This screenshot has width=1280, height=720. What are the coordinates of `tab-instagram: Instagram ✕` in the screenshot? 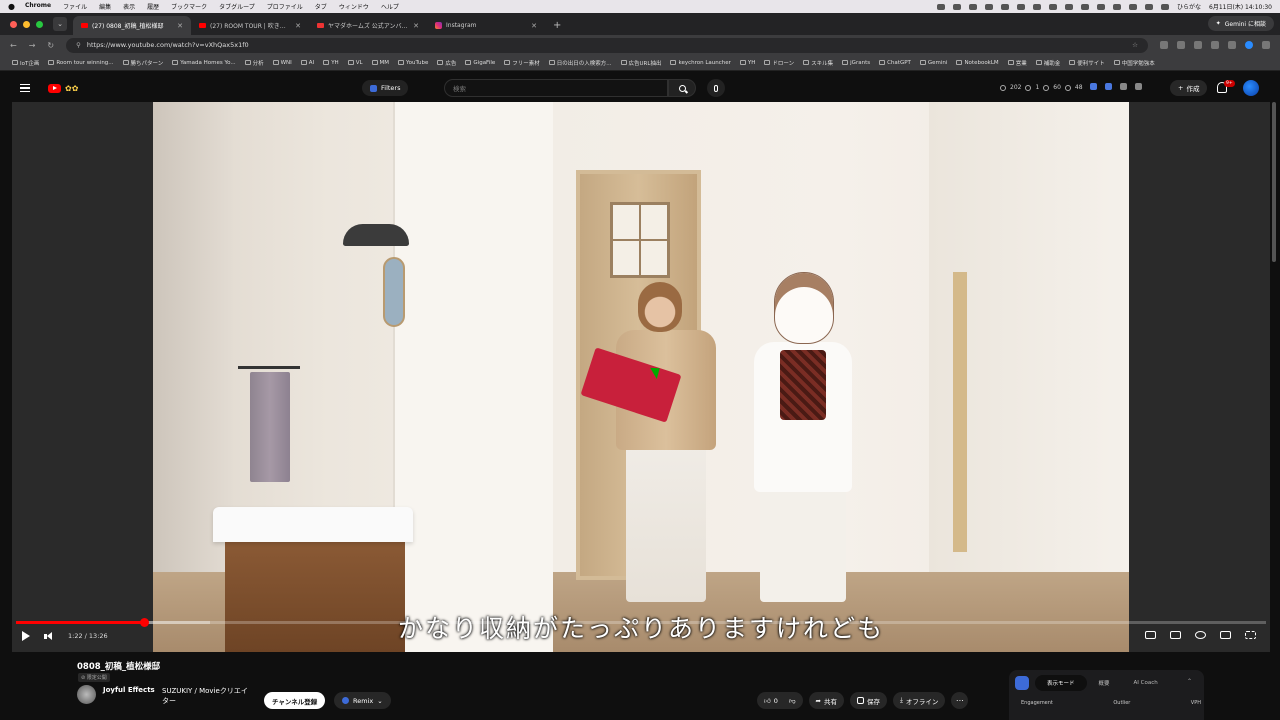 It's located at (486, 25).